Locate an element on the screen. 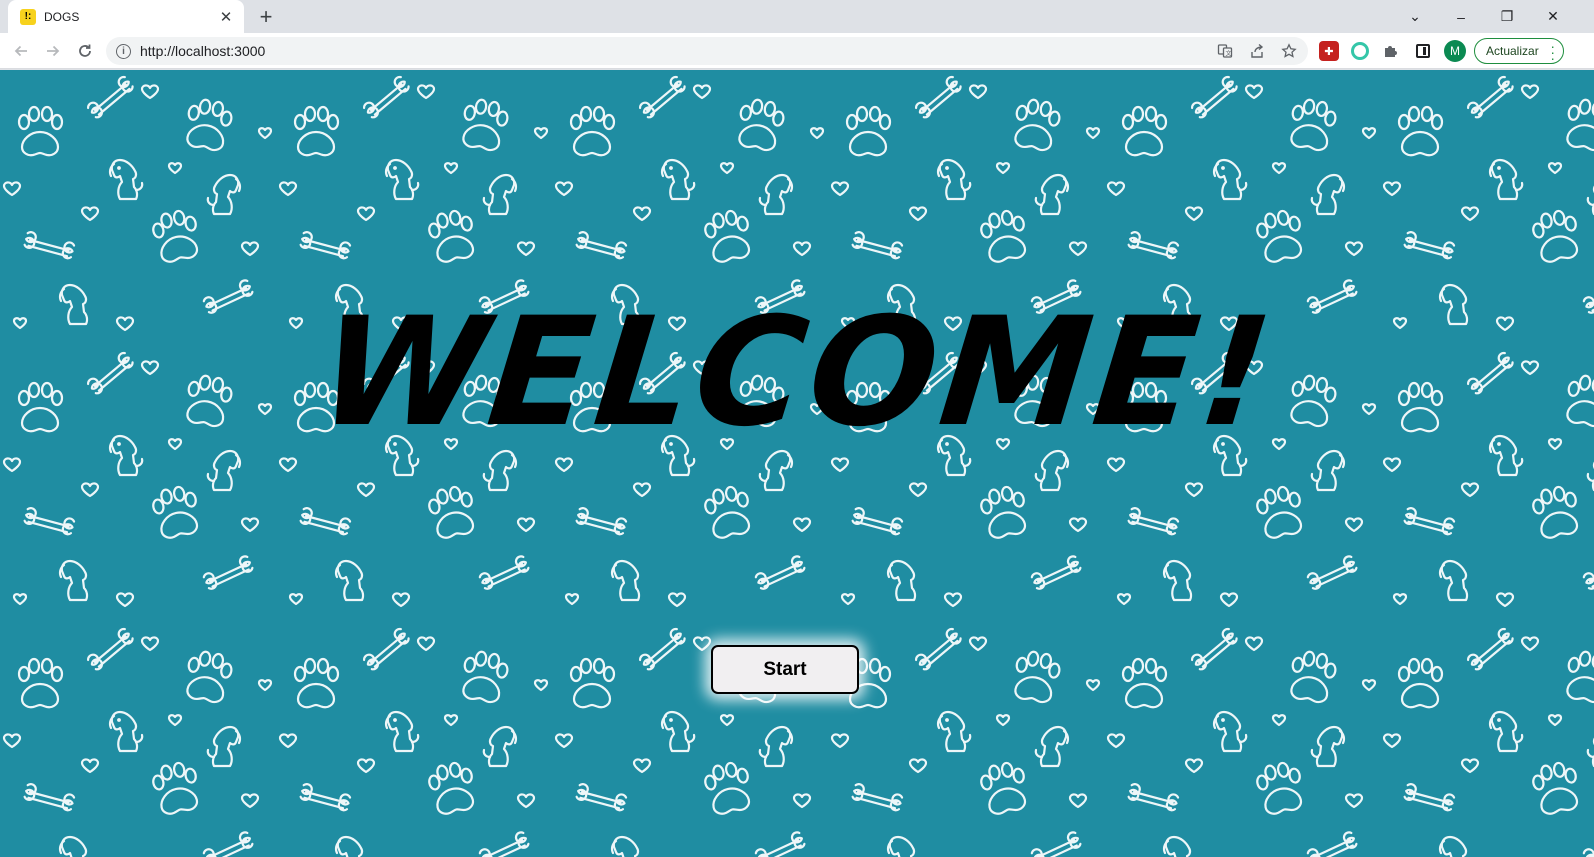 This screenshot has width=1594, height=857. tab-close-icon: ✕ is located at coordinates (226, 17).